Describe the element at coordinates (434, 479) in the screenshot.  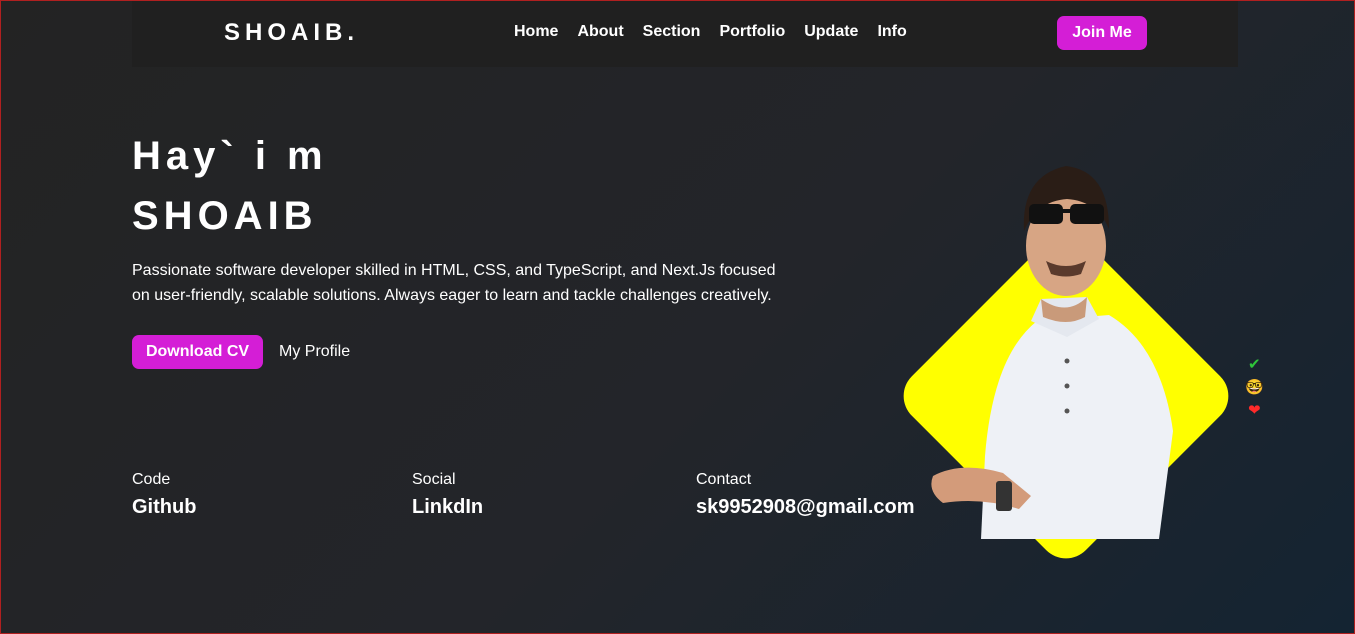
I see `stat-label: Social` at that location.